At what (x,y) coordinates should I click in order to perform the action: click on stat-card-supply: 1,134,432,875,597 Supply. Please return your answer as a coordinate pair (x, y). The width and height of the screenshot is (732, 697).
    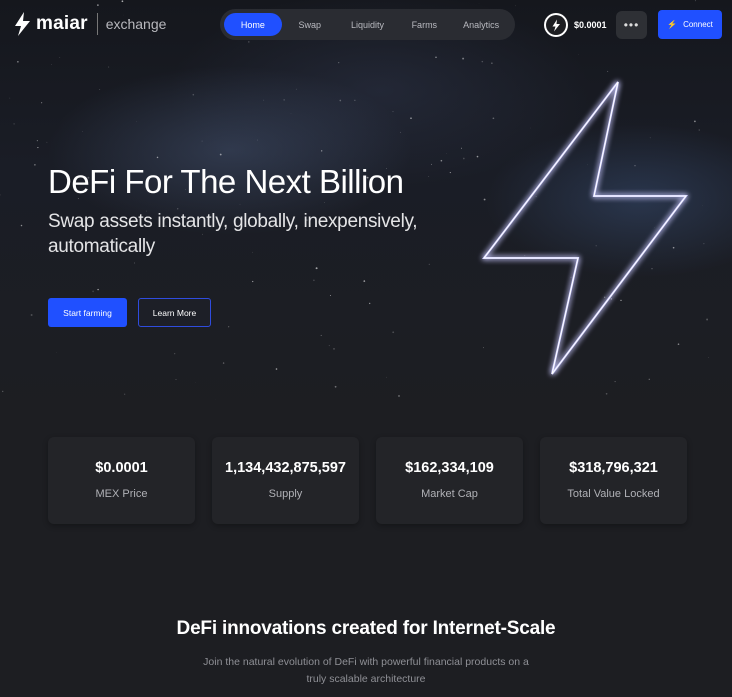
    Looking at the image, I should click on (285, 480).